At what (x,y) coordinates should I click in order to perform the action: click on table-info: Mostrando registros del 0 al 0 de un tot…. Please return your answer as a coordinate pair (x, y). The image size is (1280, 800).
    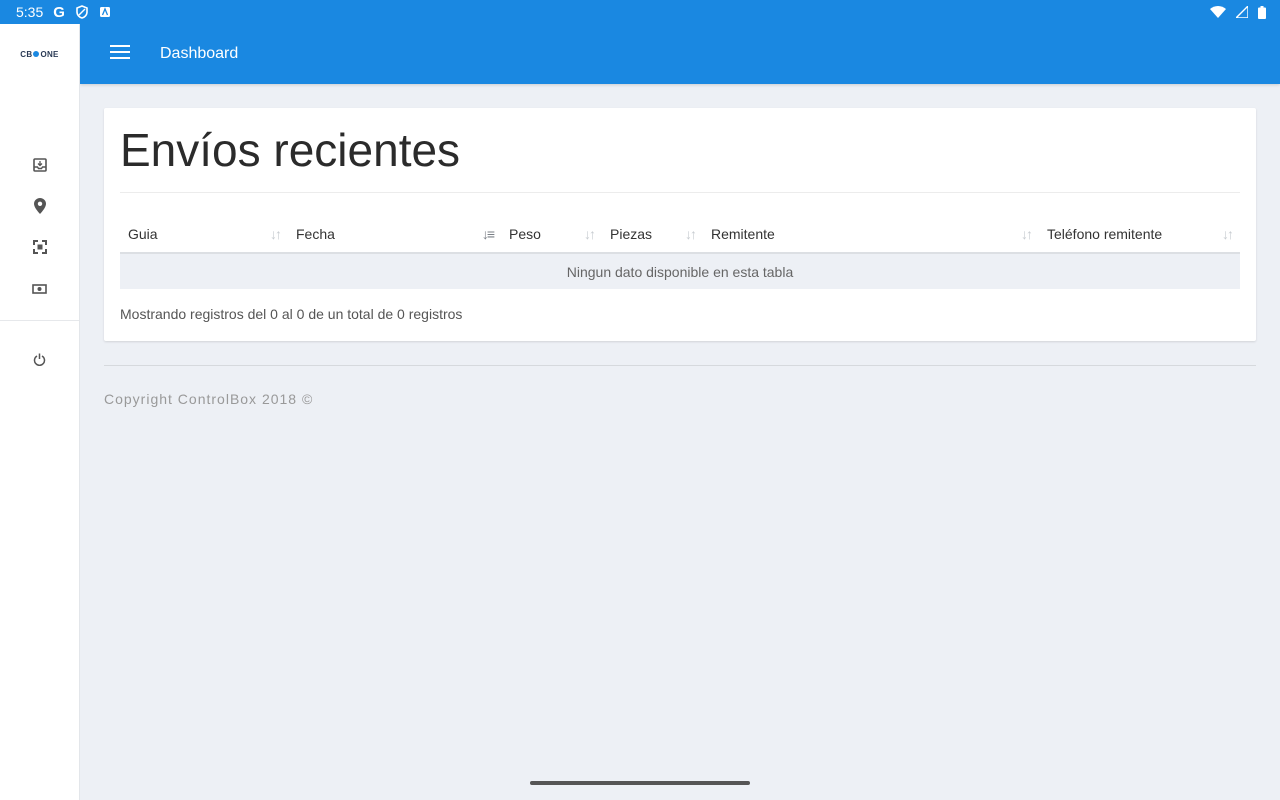
    Looking at the image, I should click on (291, 314).